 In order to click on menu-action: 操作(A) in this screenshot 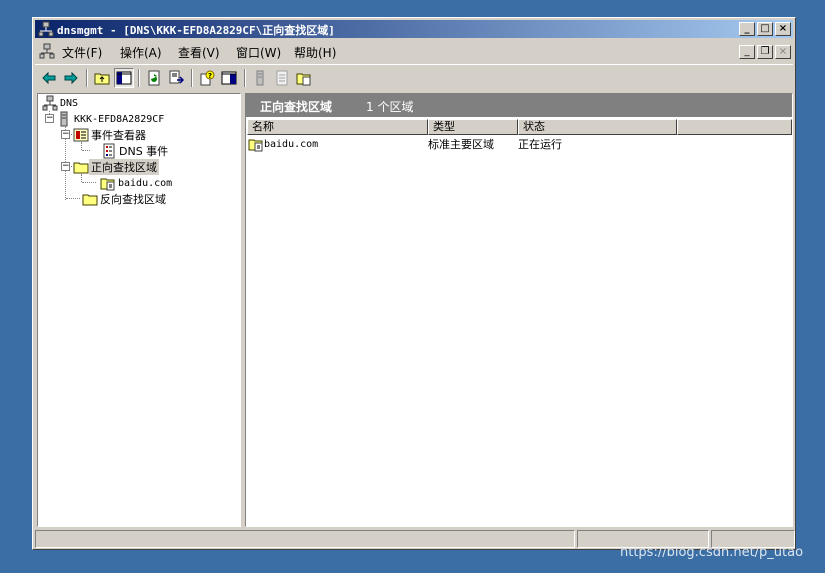, I will do `click(141, 52)`.